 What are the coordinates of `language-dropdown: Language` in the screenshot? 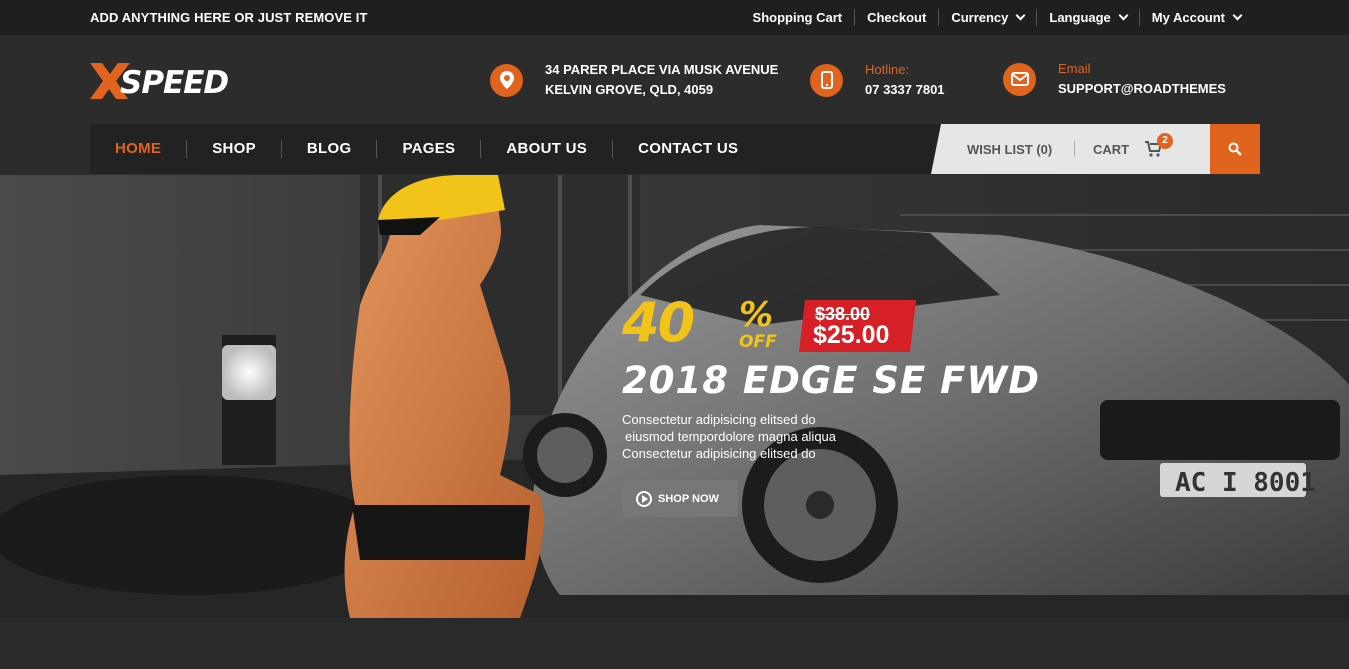 It's located at (1087, 17).